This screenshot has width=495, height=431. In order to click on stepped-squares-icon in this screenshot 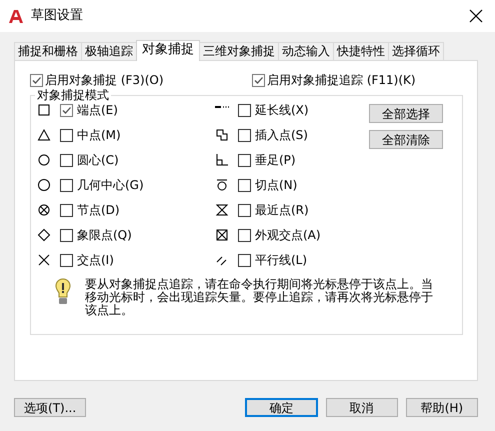, I will do `click(222, 135)`.